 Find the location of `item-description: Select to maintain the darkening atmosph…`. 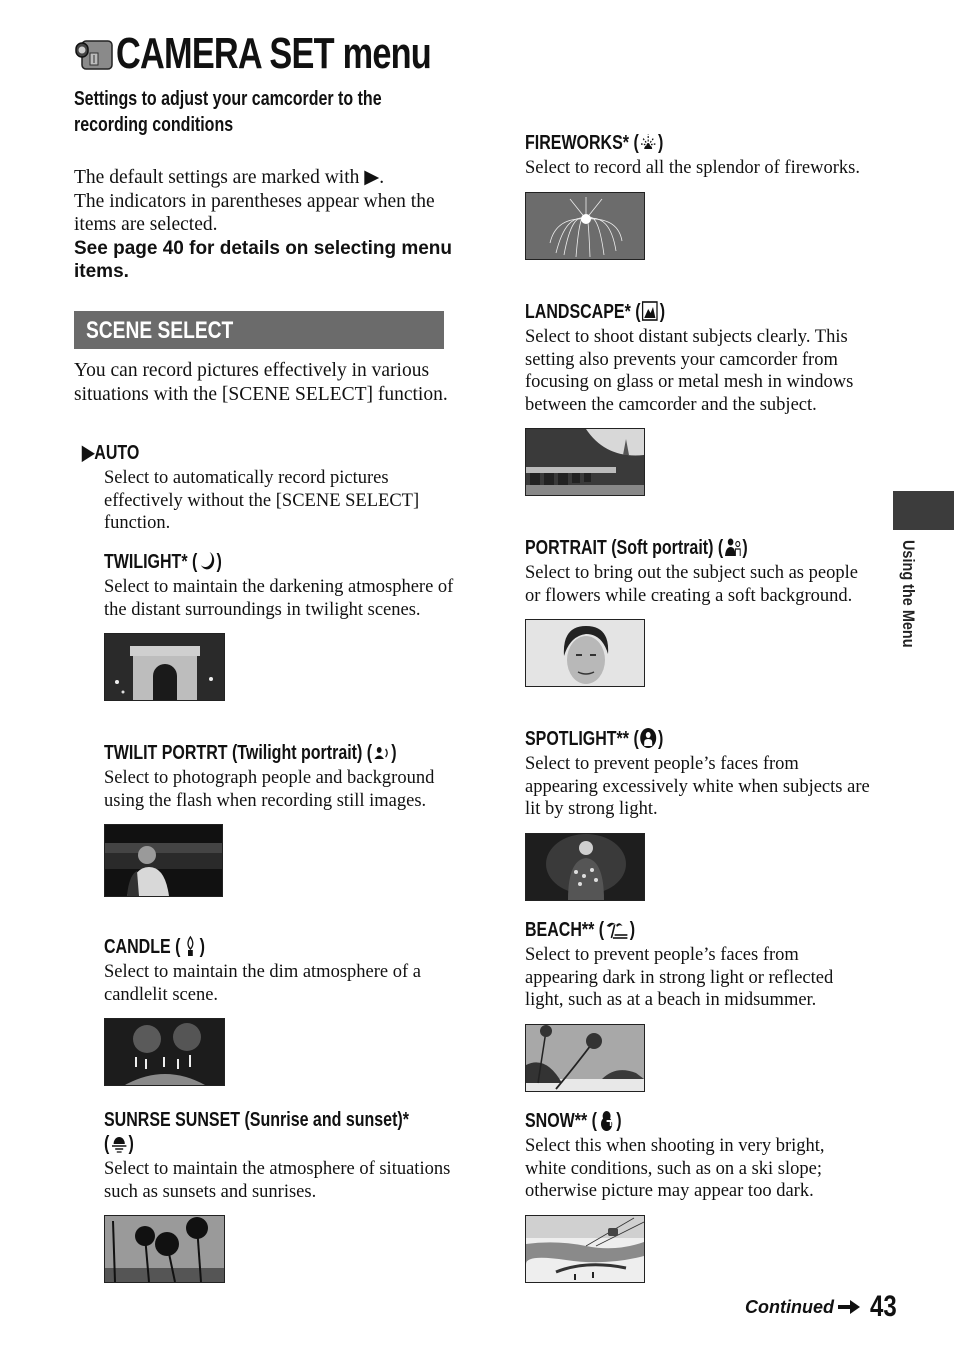

item-description: Select to maintain the darkening atmosph… is located at coordinates (279, 598).